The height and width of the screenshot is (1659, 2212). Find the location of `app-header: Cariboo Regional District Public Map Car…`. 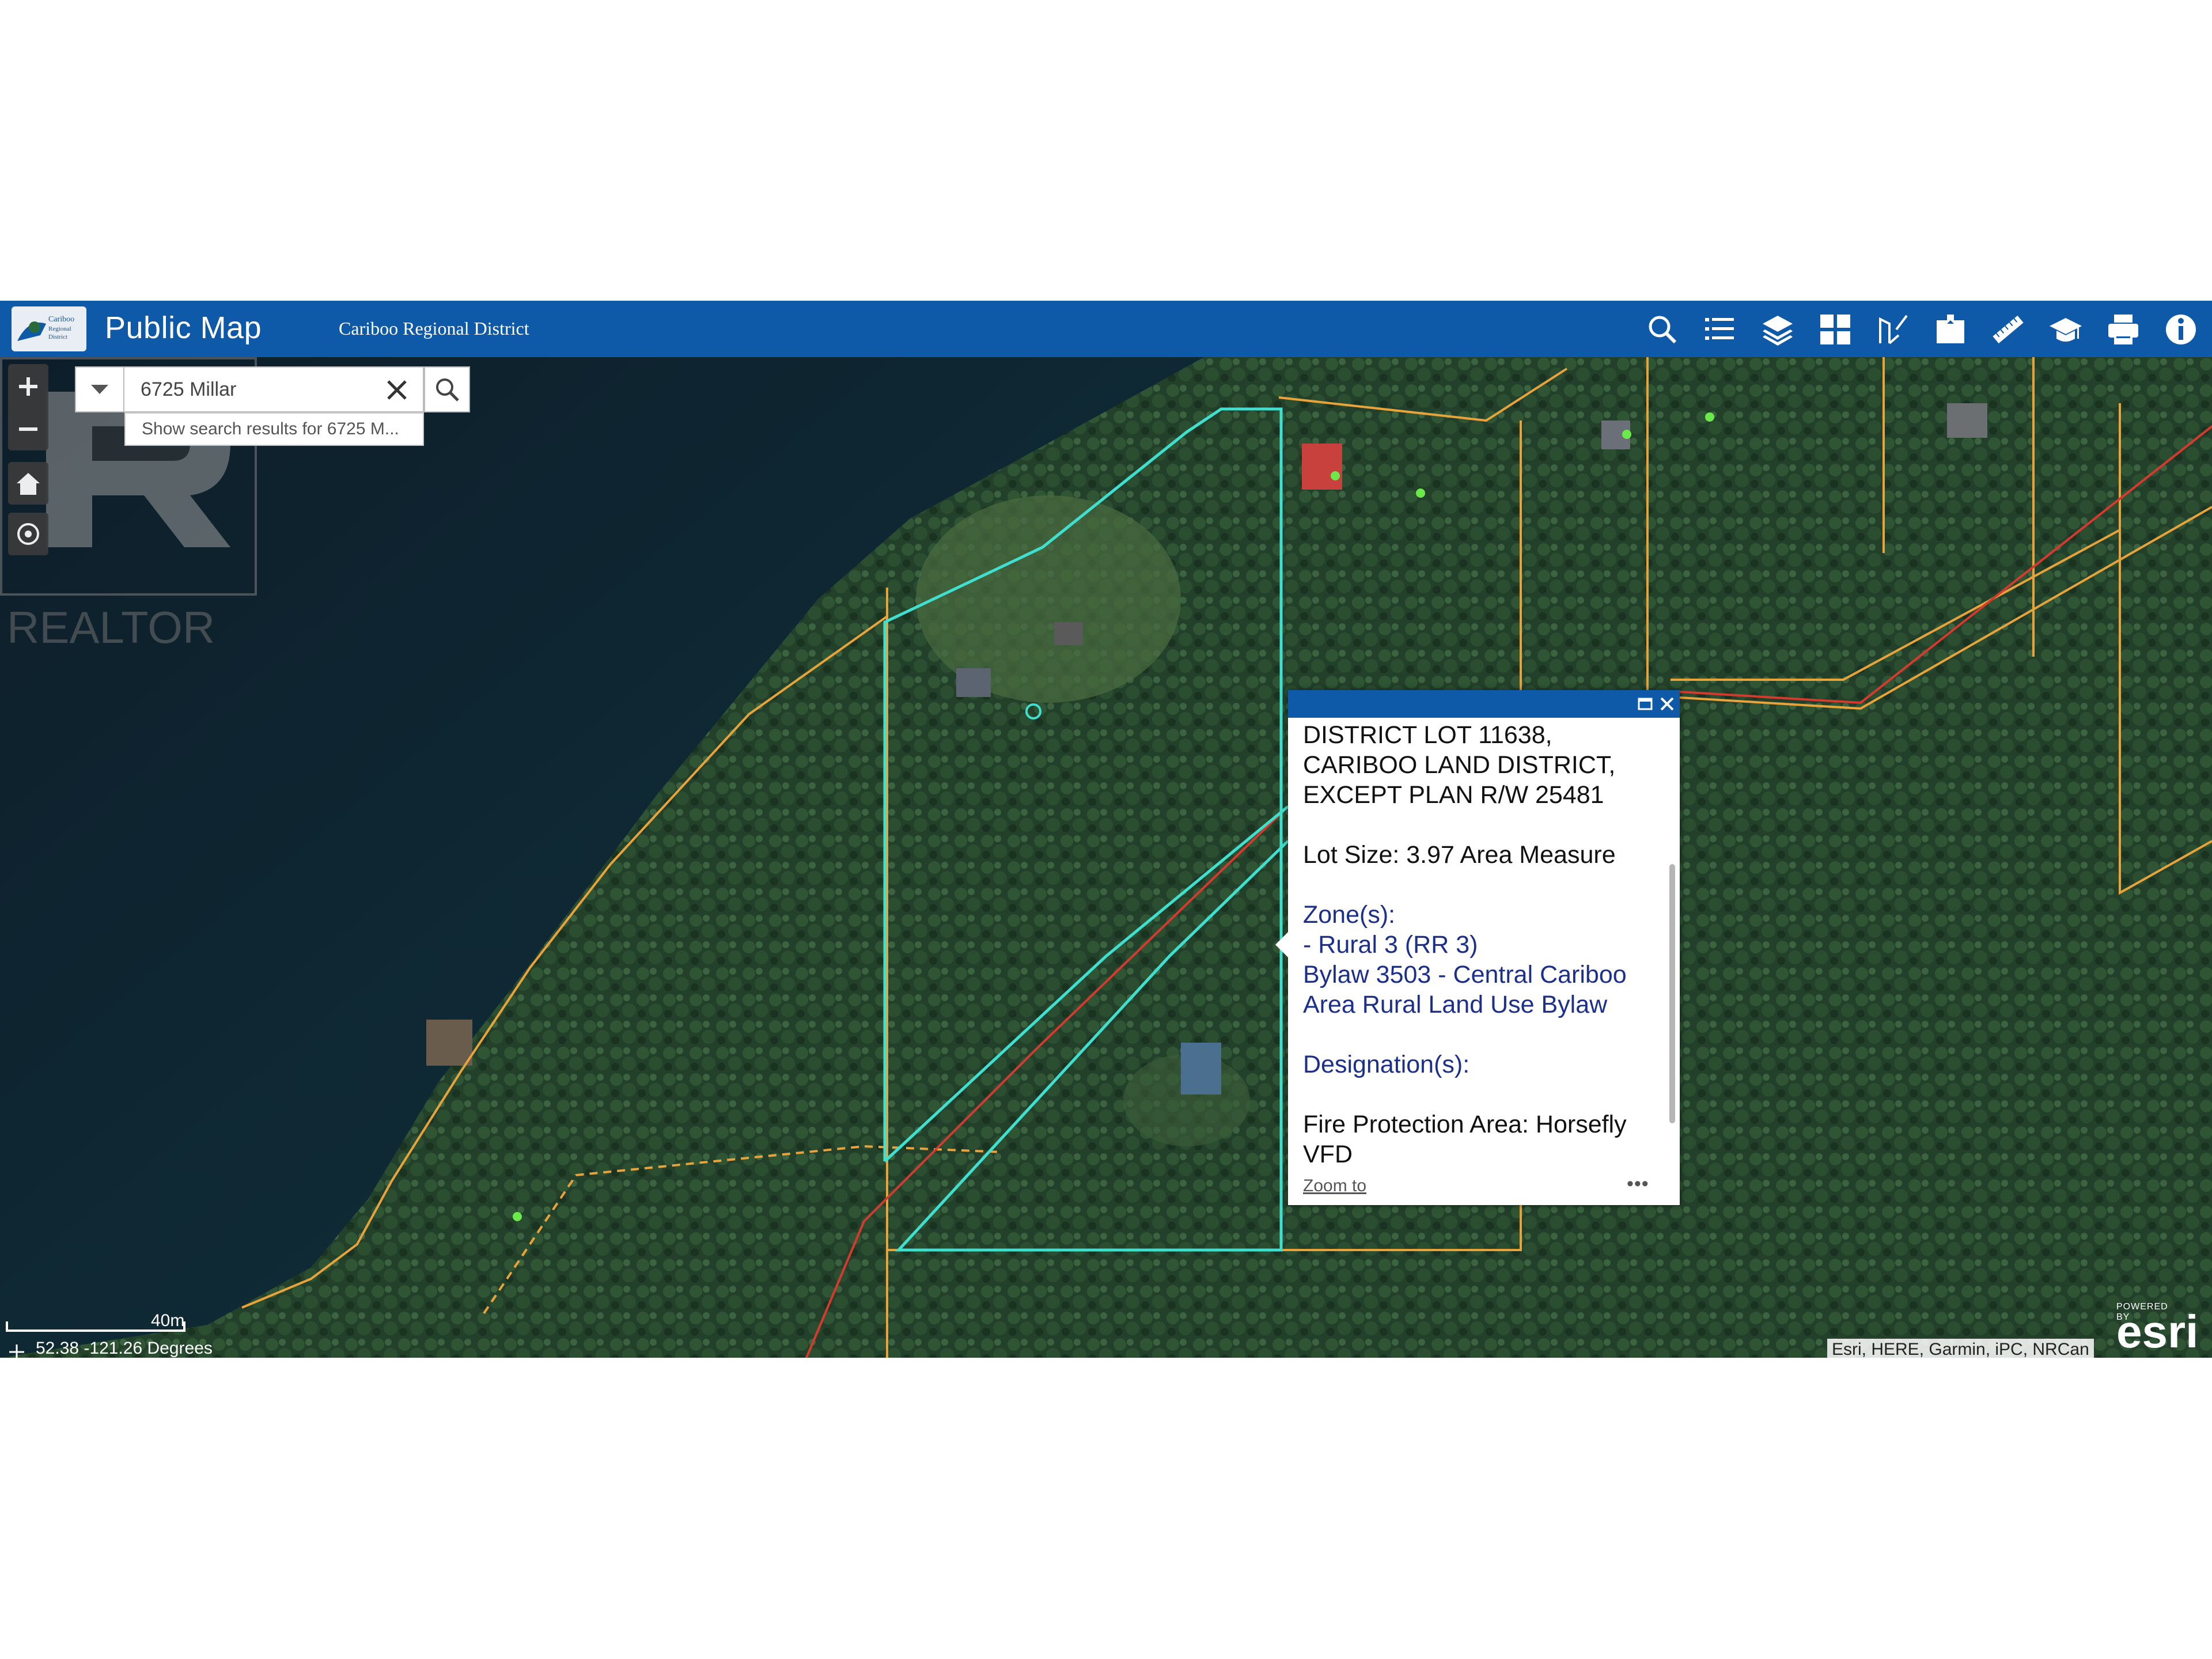

app-header: Cariboo Regional District Public Map Car… is located at coordinates (1106, 329).